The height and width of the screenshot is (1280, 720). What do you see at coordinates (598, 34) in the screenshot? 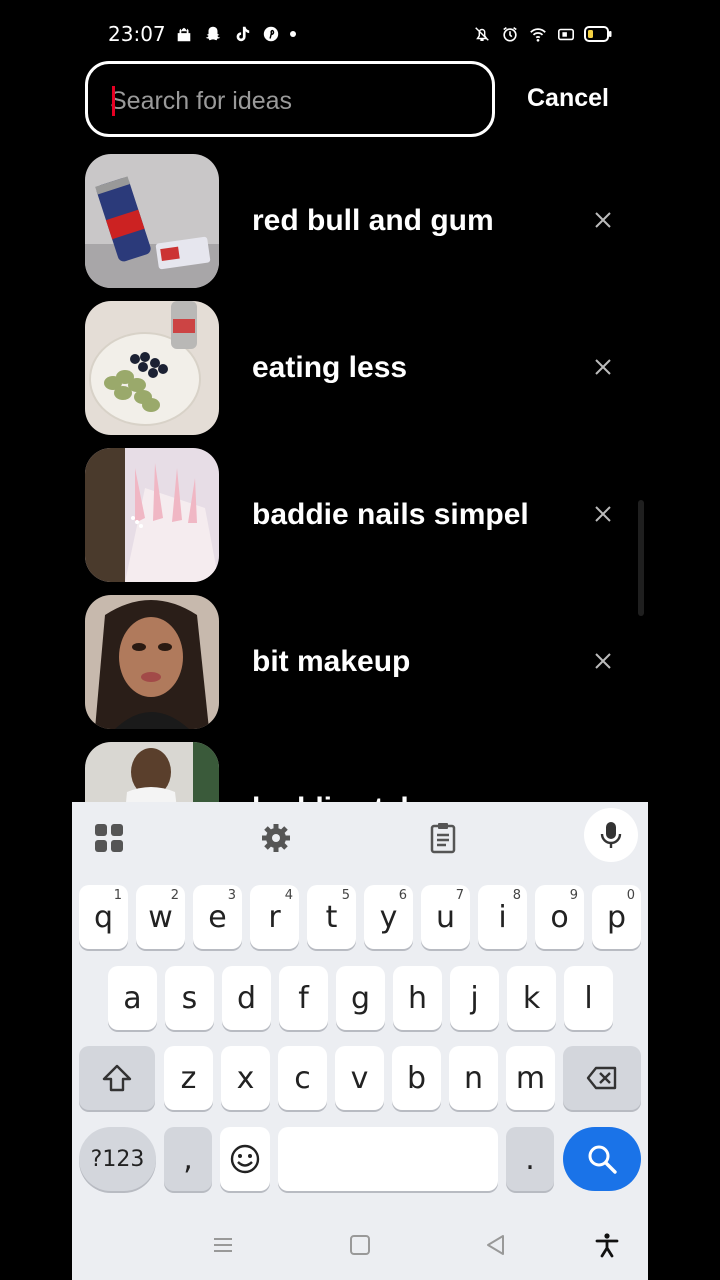
I see `battery-icon` at bounding box center [598, 34].